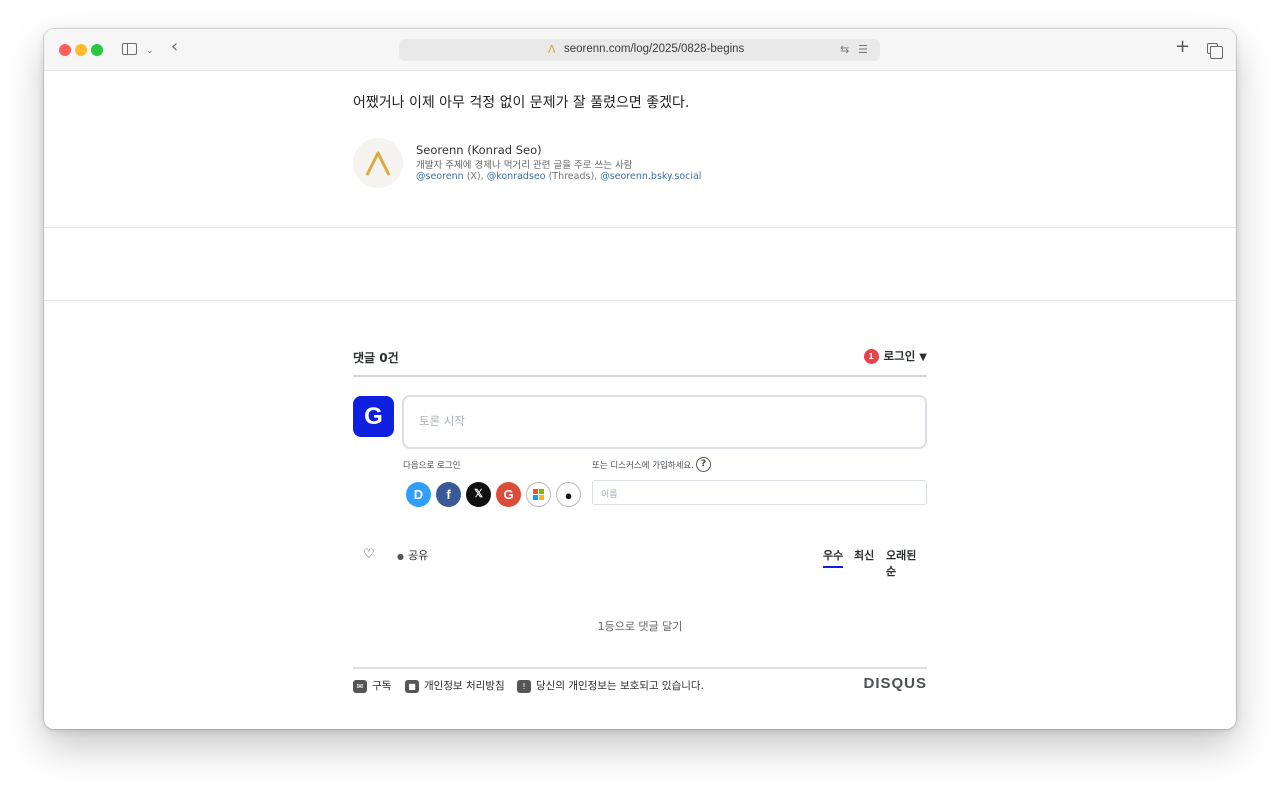 Image resolution: width=1280 pixels, height=787 pixels. Describe the element at coordinates (759, 492) in the screenshot. I see `name-input: 이름` at that location.